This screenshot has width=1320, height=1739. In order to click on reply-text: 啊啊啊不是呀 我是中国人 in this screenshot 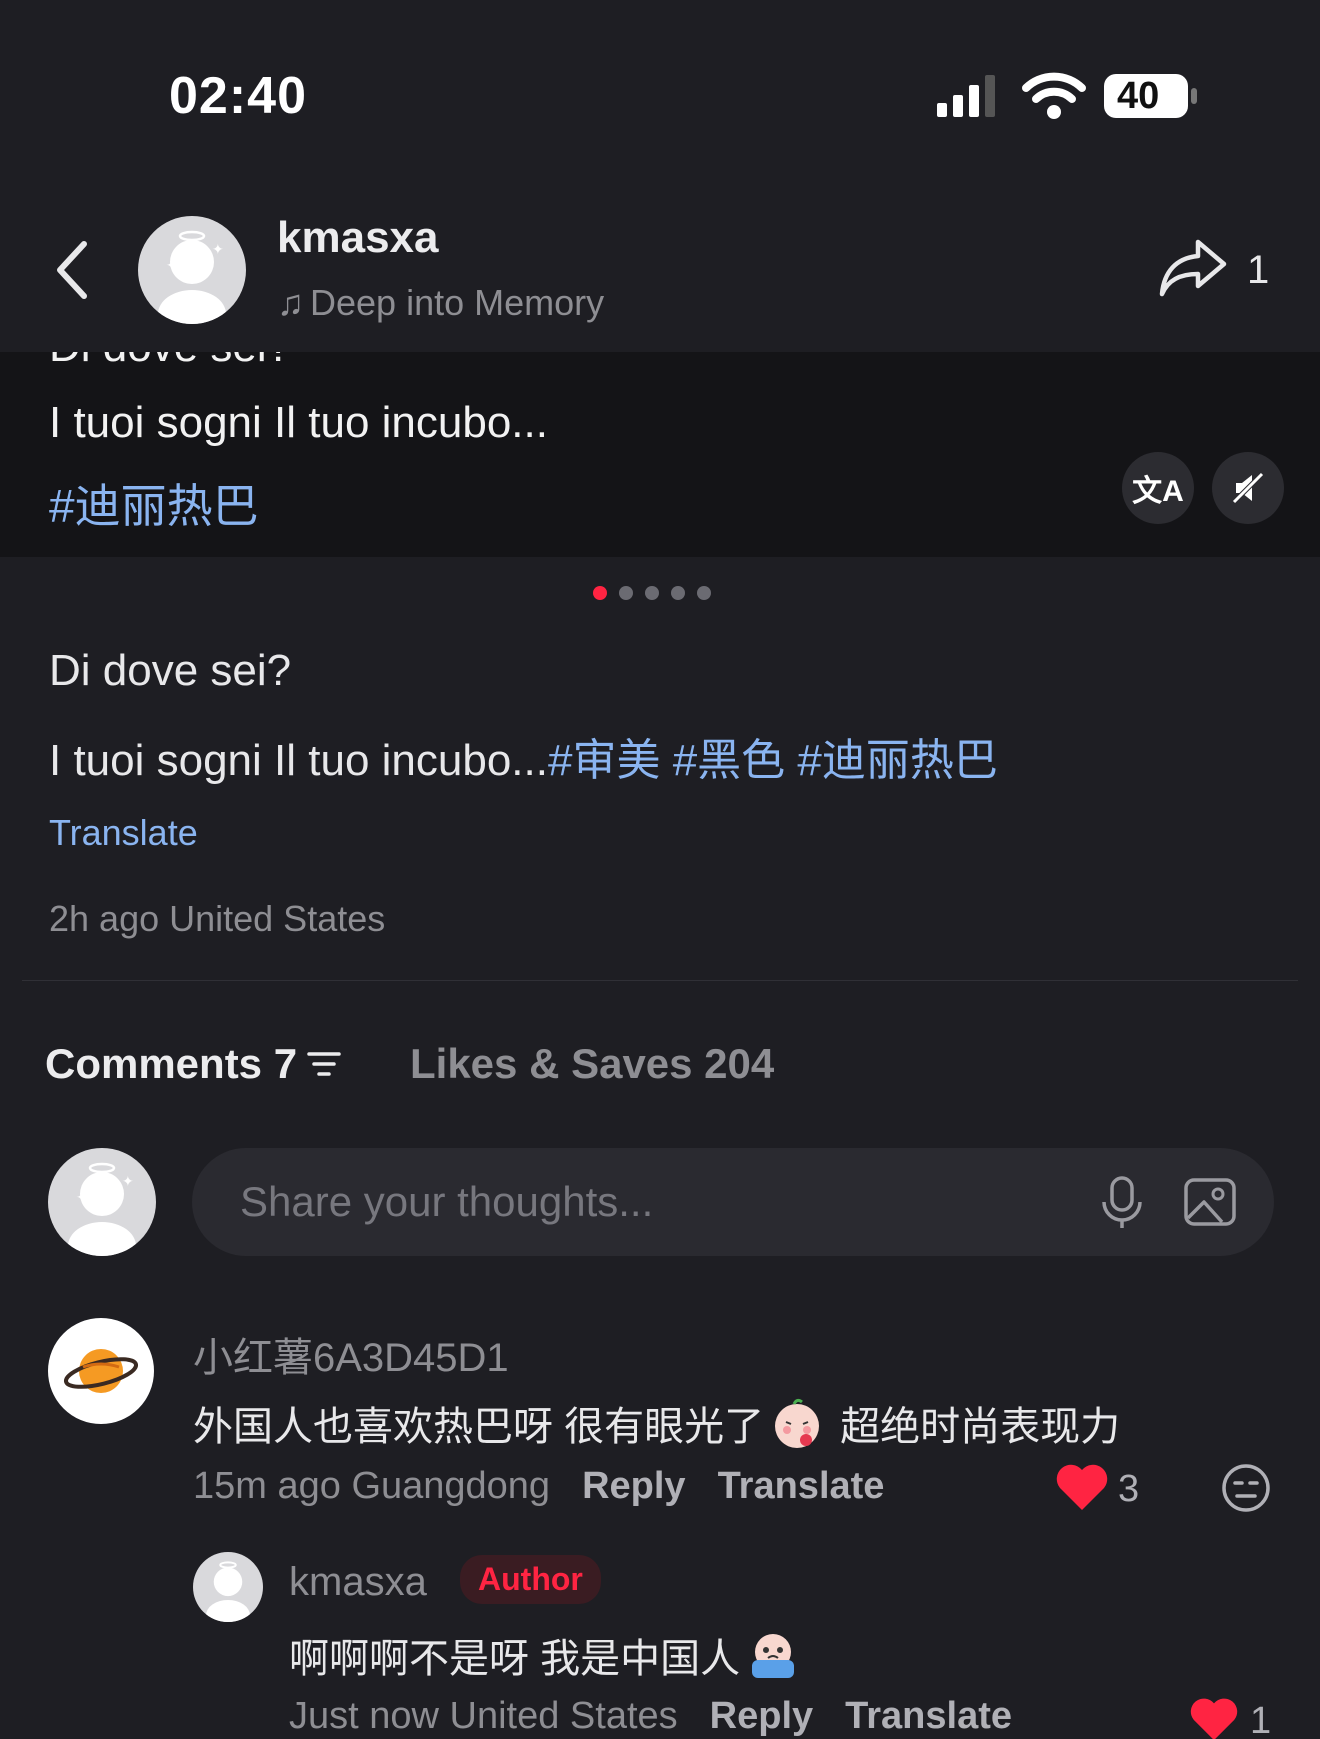, I will do `click(552, 1655)`.